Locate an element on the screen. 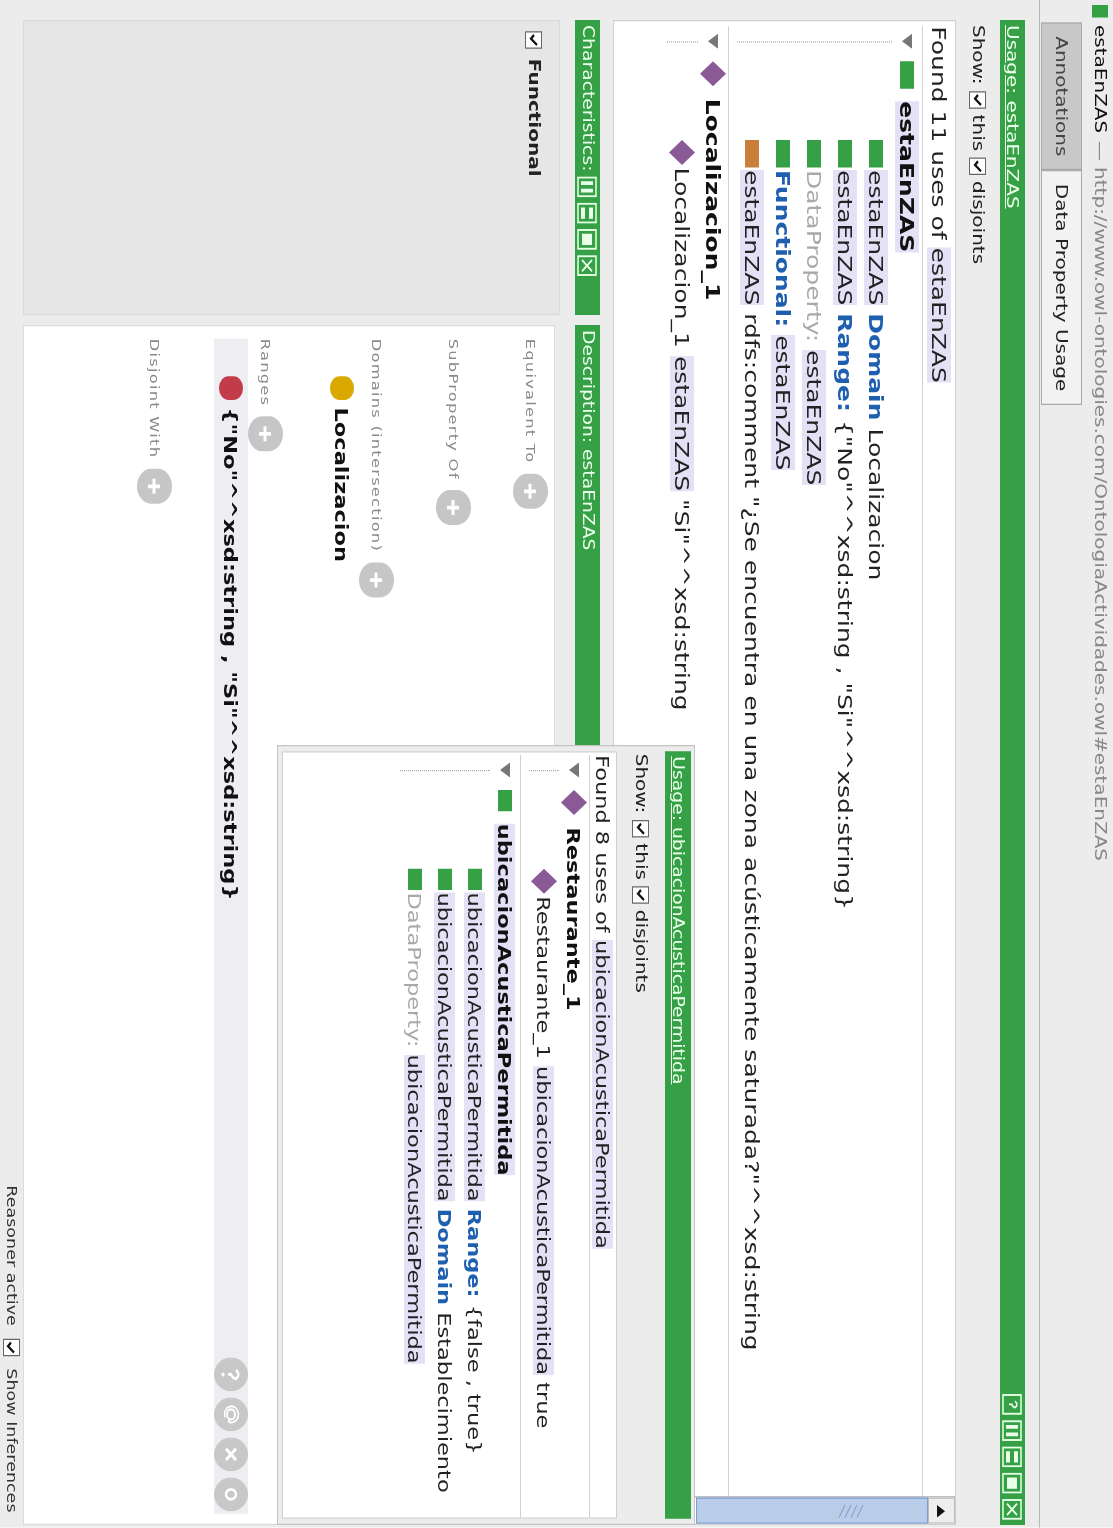 This screenshot has width=1113, height=1528. tree-node-label: Localizacion_1 is located at coordinates (713, 199).